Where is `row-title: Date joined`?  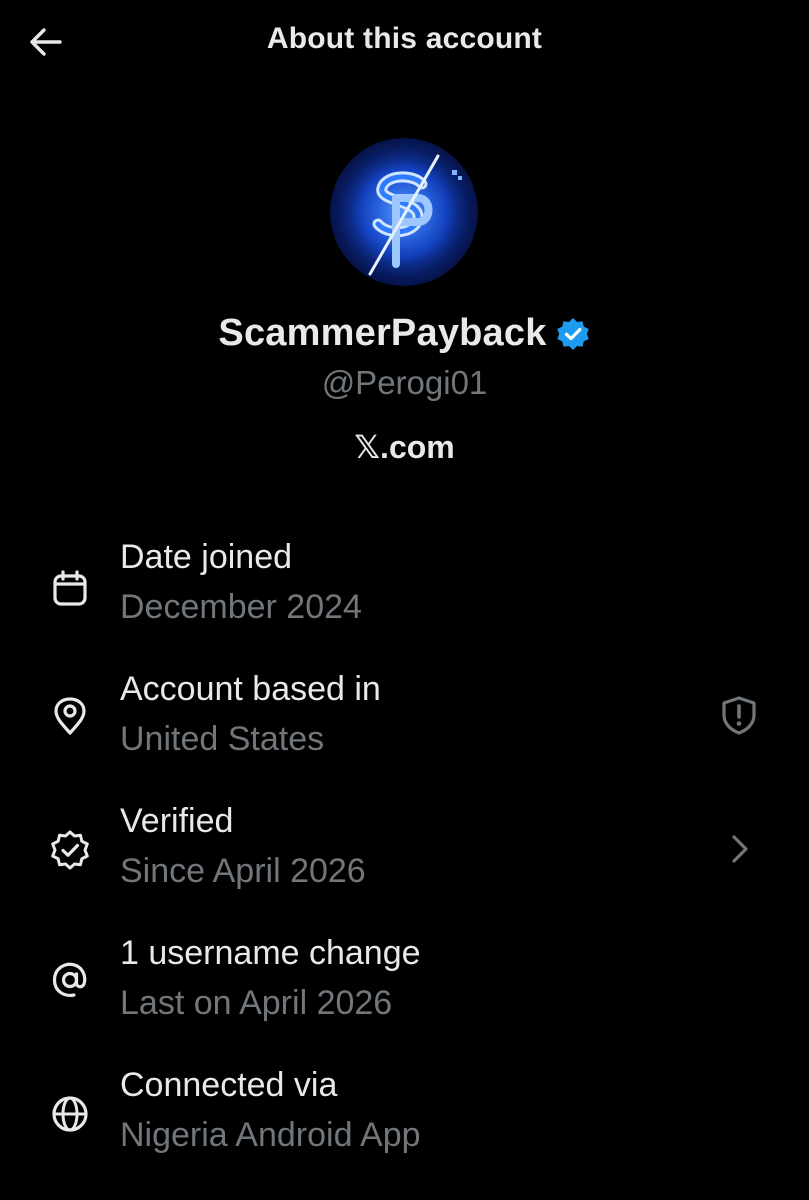
row-title: Date joined is located at coordinates (206, 557).